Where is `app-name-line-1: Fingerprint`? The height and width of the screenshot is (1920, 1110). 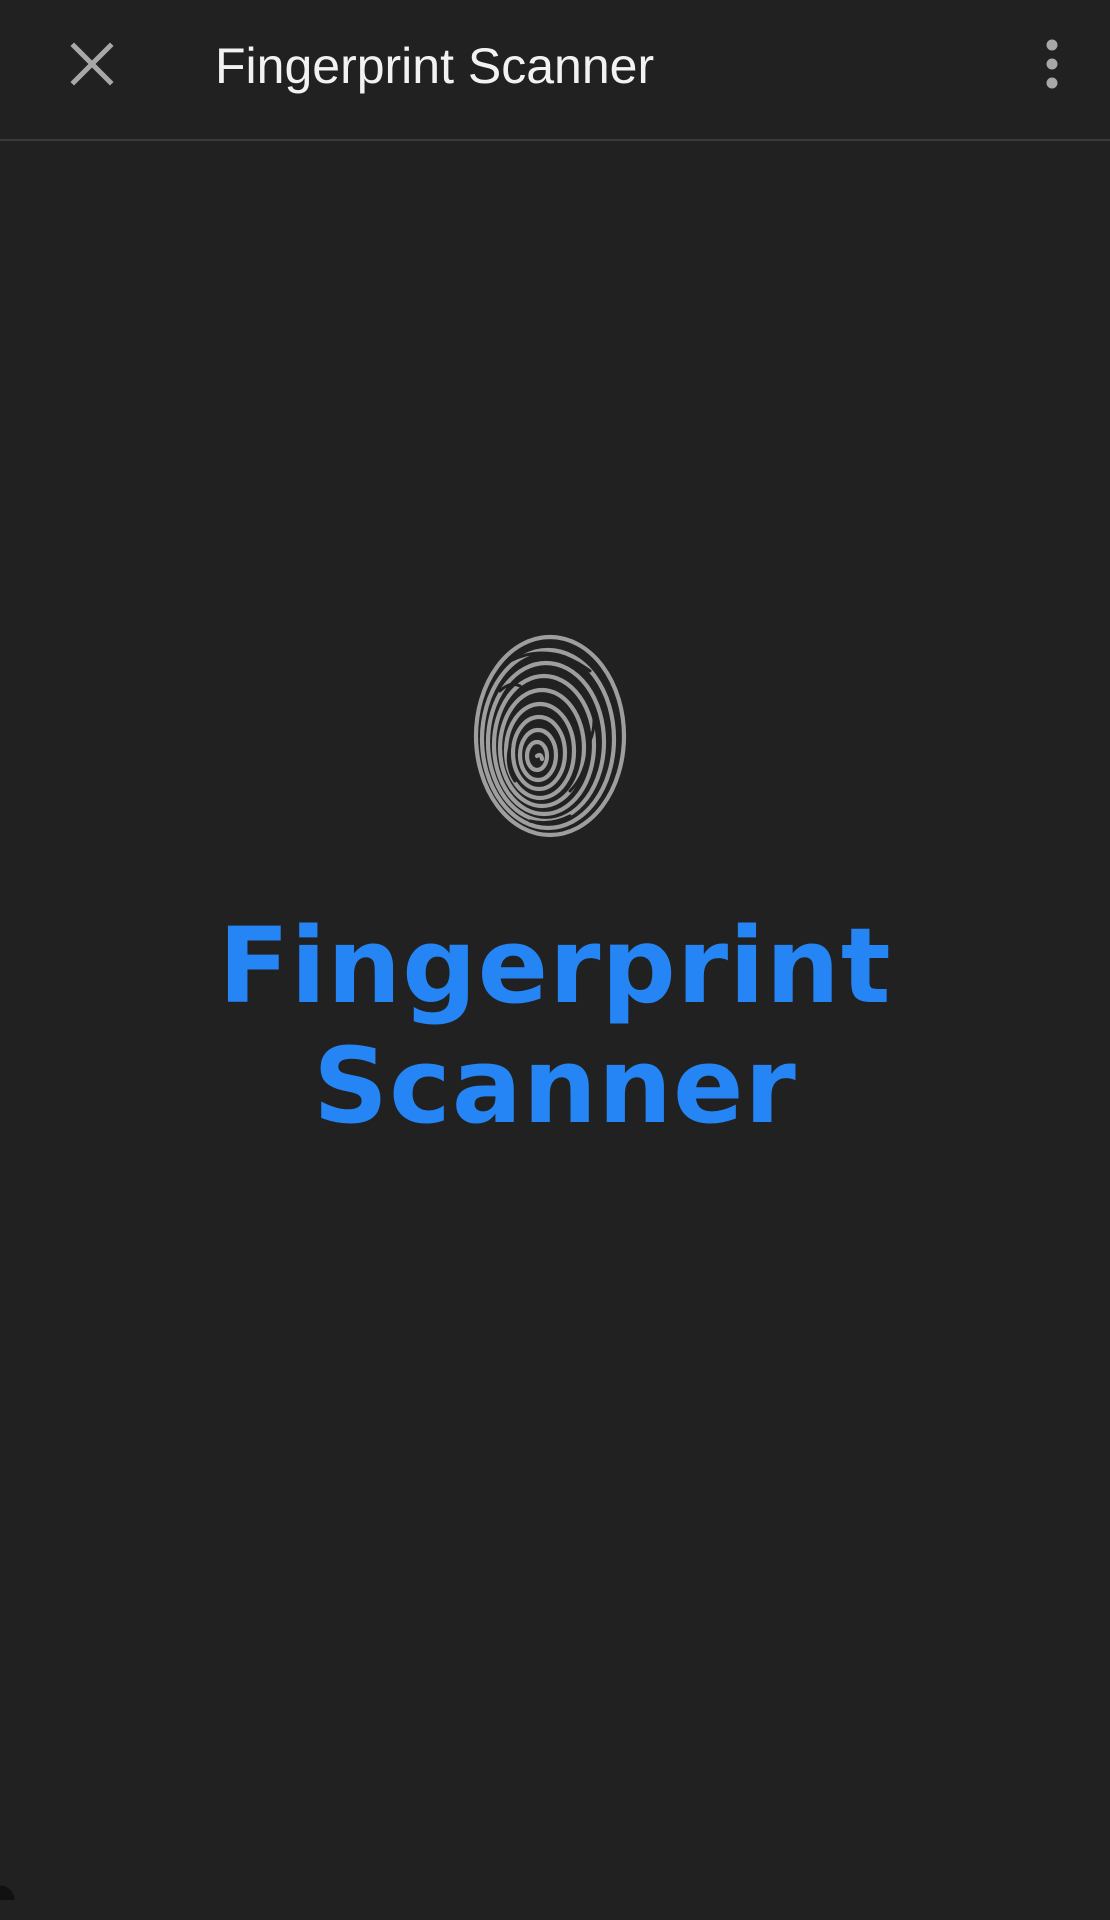 app-name-line-1: Fingerprint is located at coordinates (555, 966).